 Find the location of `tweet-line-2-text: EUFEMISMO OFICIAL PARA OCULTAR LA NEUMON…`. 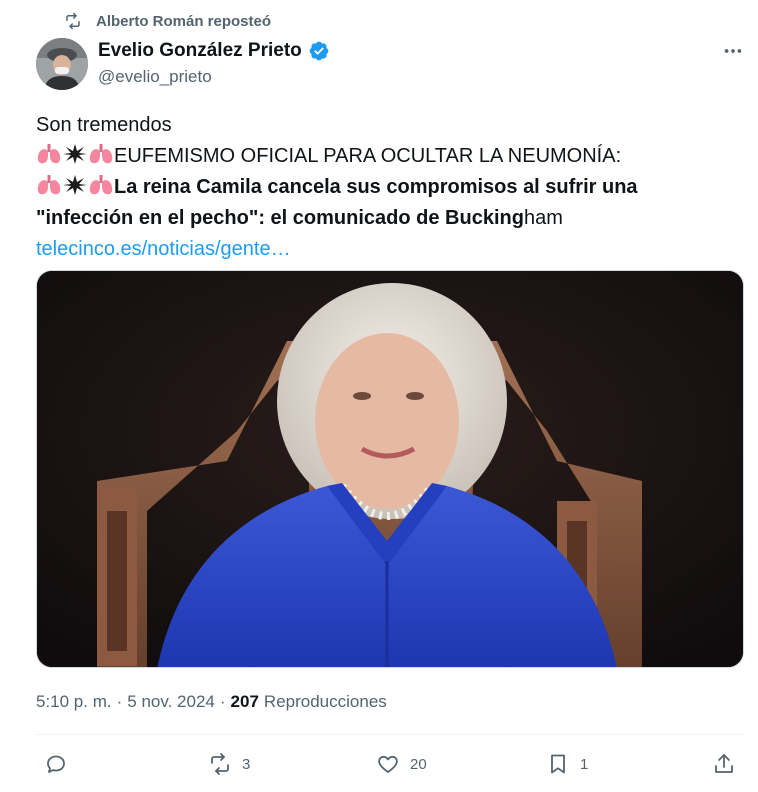

tweet-line-2-text: EUFEMISMO OFICIAL PARA OCULTAR LA NEUMON… is located at coordinates (368, 156).